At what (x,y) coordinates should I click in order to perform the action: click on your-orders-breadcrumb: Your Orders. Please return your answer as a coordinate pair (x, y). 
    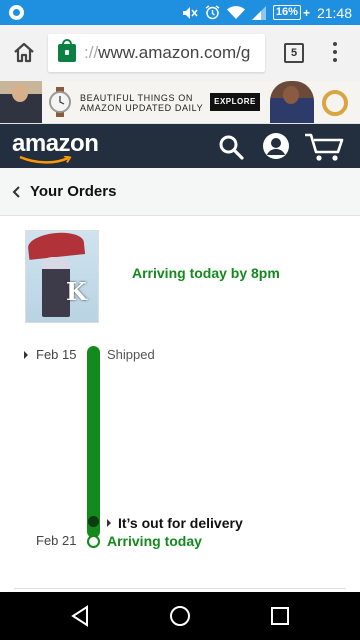
    Looking at the image, I should click on (180, 192).